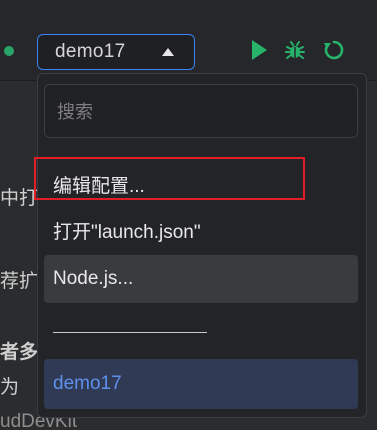 This screenshot has height=430, width=377. What do you see at coordinates (201, 111) in the screenshot?
I see `search-input: 搜索` at bounding box center [201, 111].